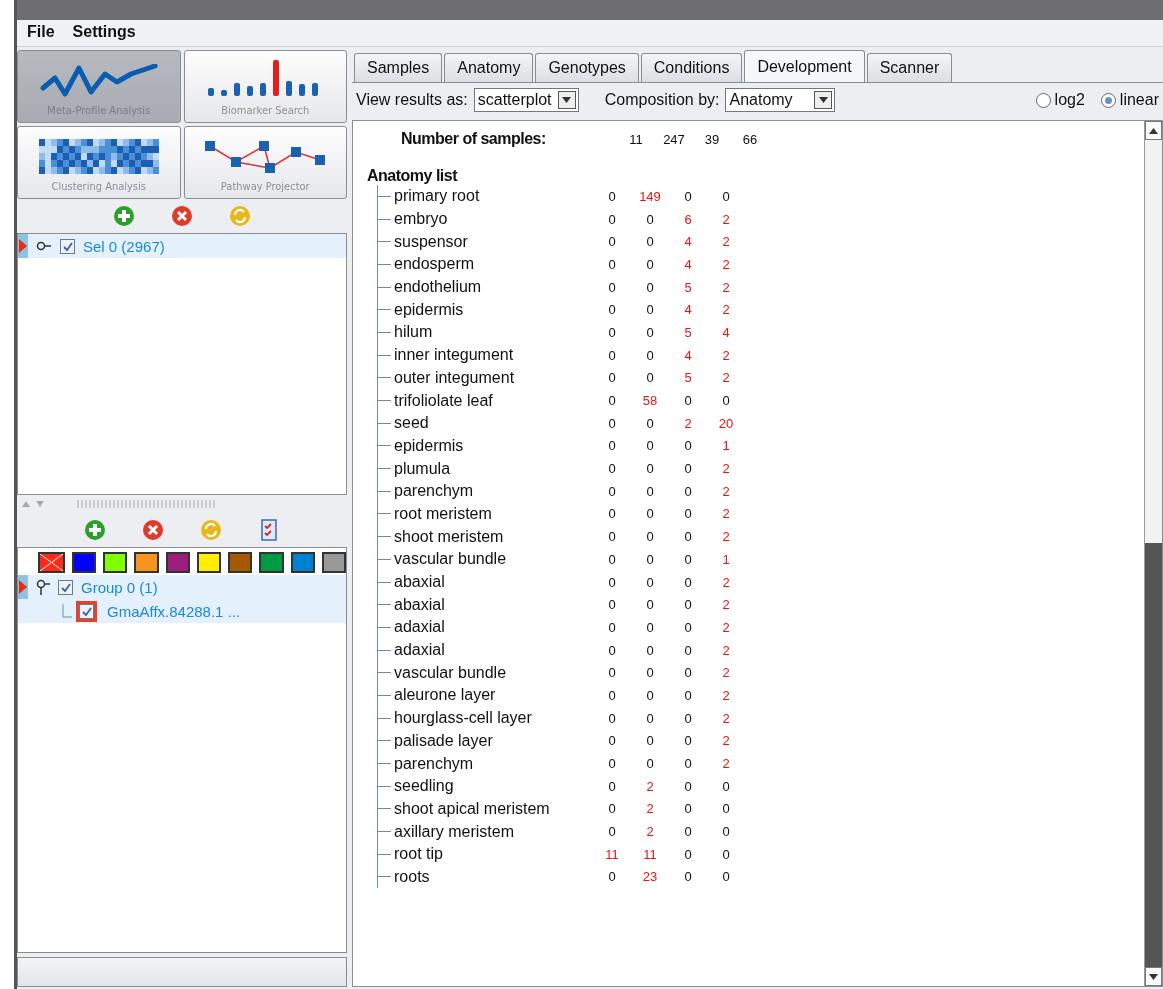  I want to click on anatomy-name: shoot meristem, so click(449, 536).